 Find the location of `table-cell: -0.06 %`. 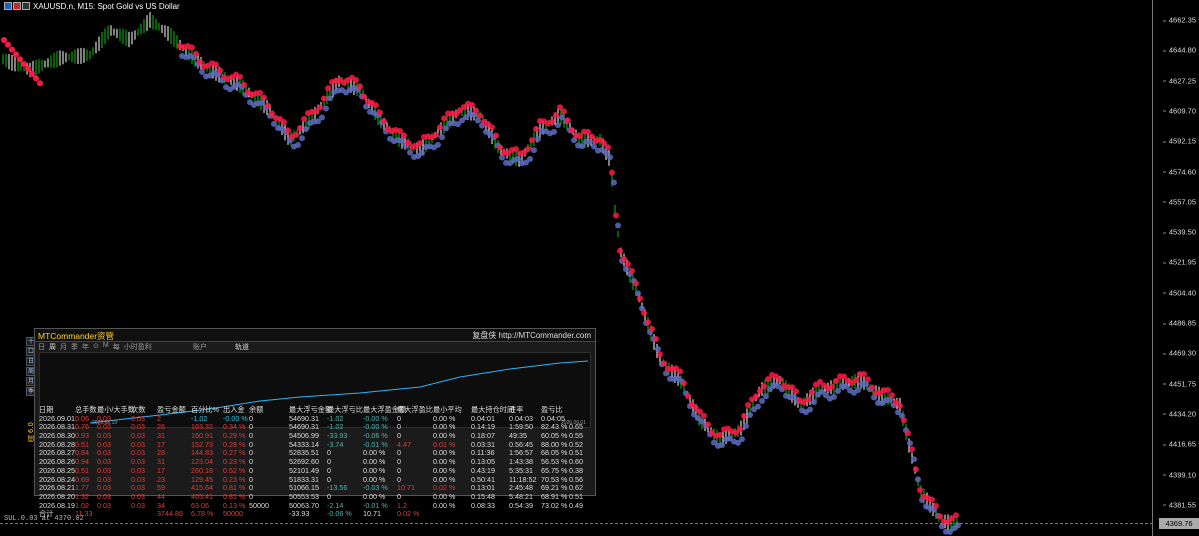

table-cell: -0.06 % is located at coordinates (339, 514).